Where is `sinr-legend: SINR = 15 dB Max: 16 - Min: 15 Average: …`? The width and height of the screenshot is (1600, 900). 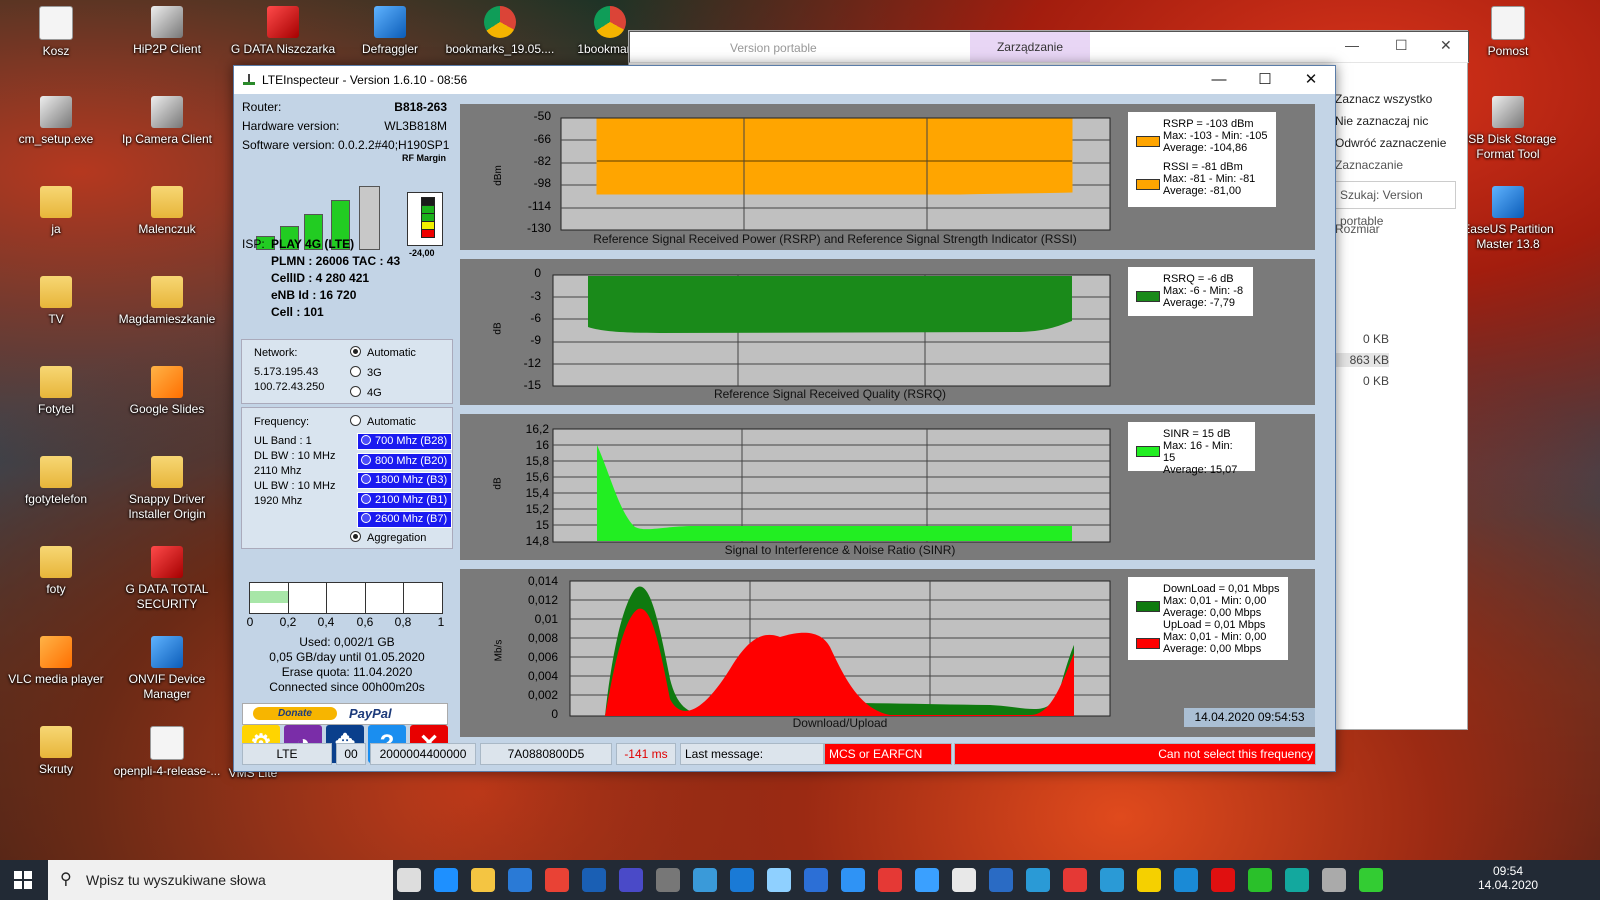
sinr-legend: SINR = 15 dB Max: 16 - Min: 15 Average: … is located at coordinates (1191, 449).